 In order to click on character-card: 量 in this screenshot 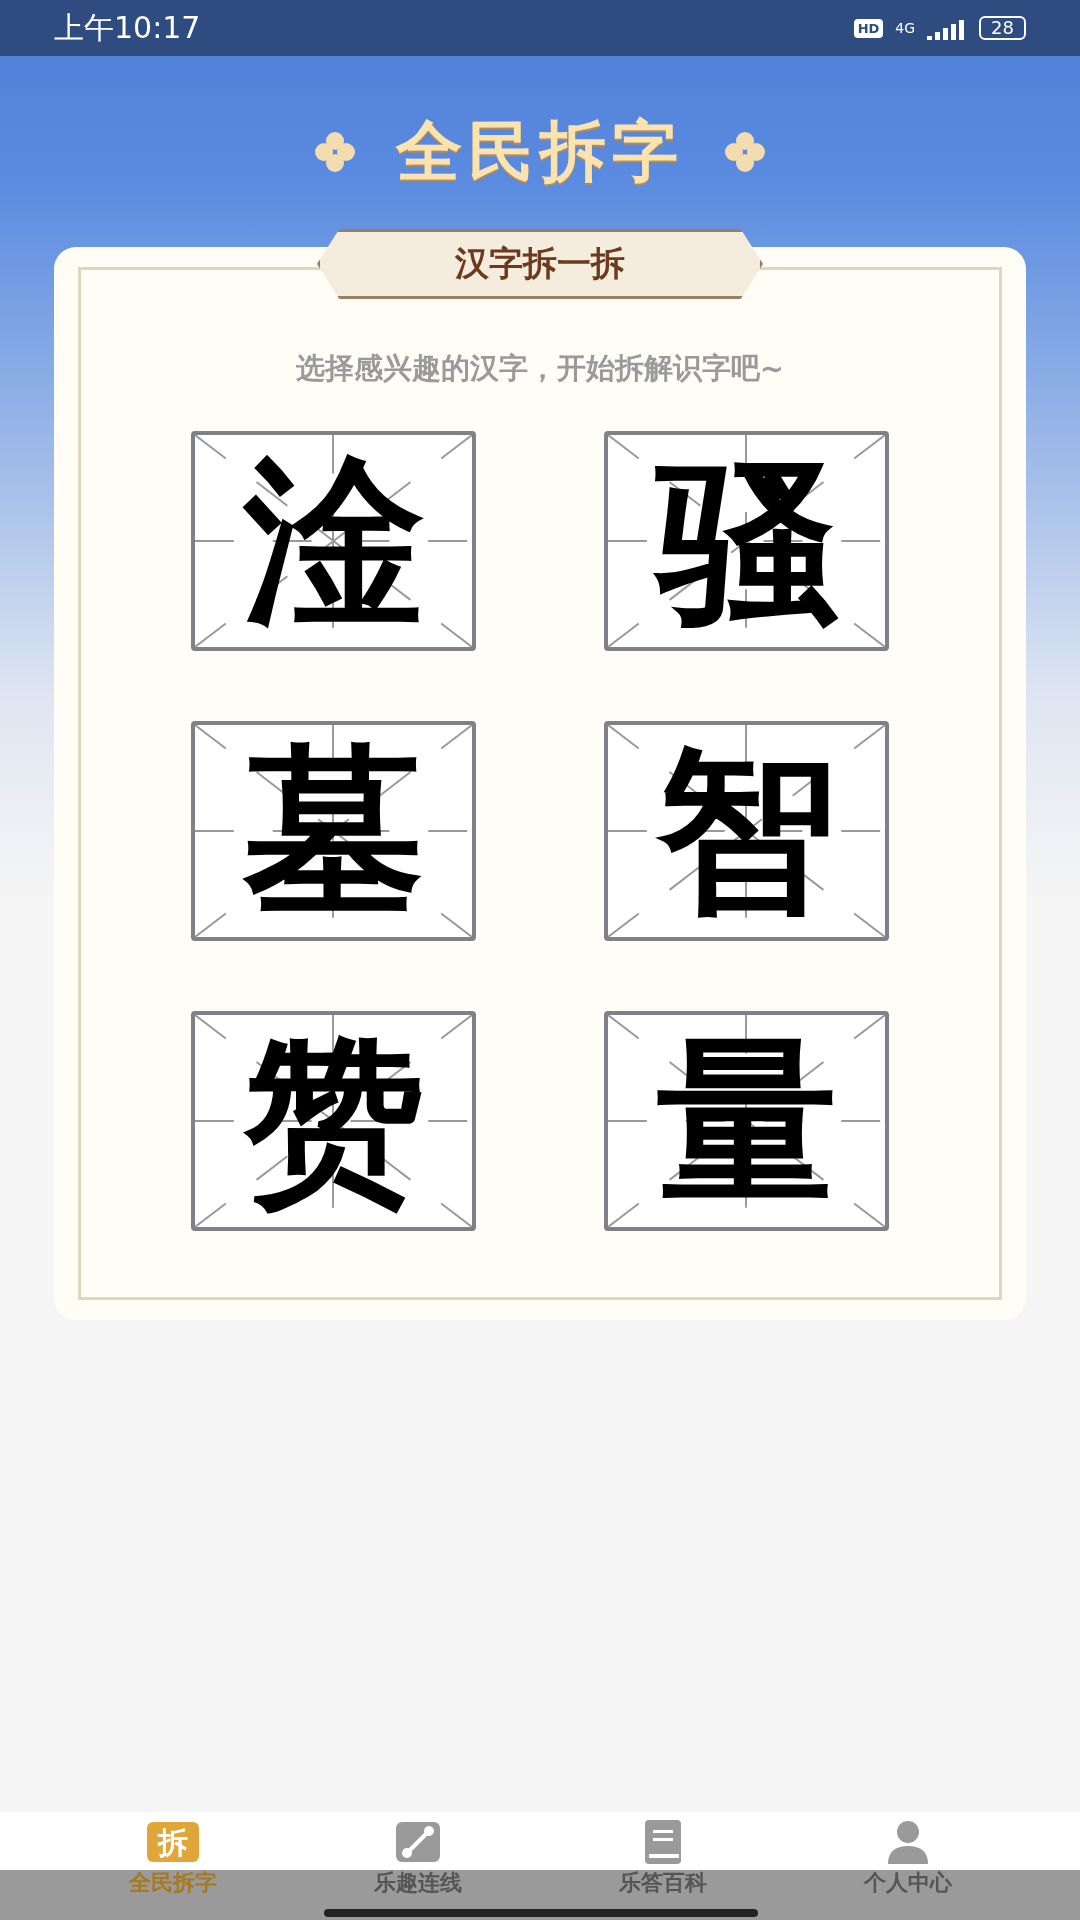, I will do `click(746, 1121)`.